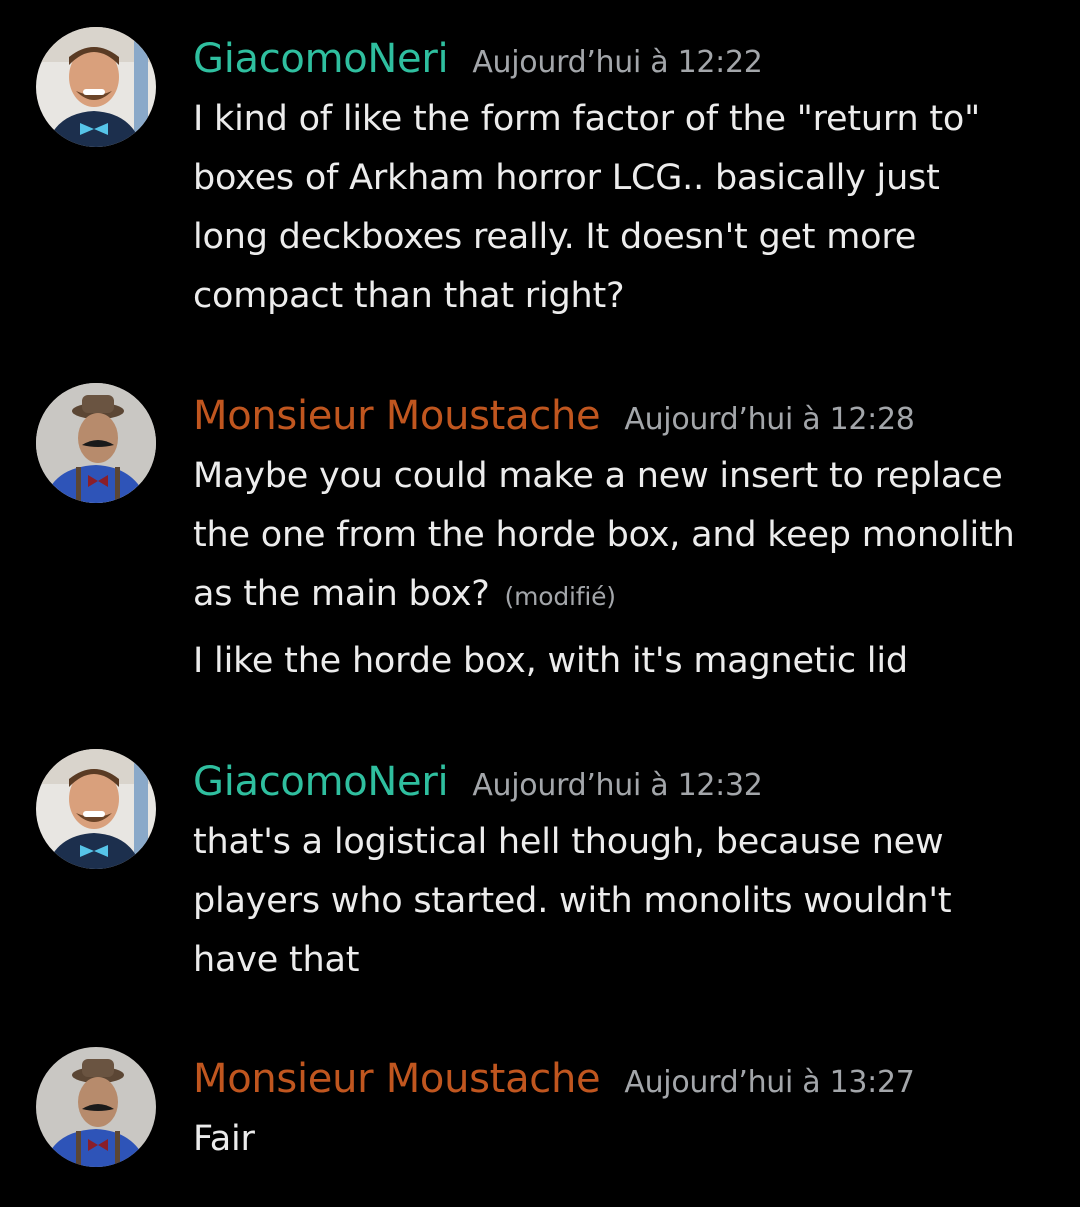  Describe the element at coordinates (623, 595) in the screenshot. I see `message-line: as the main box? (modifié)` at that location.